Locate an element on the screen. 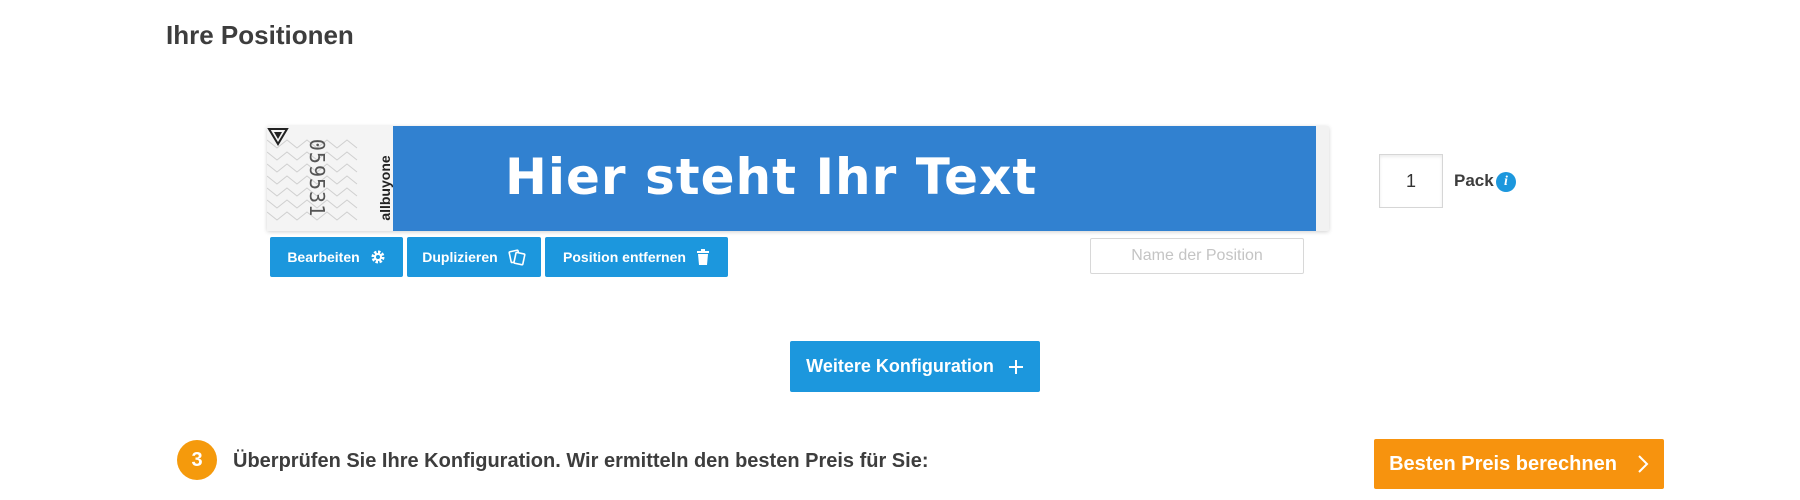 This screenshot has width=1800, height=500. calculate-best-price-label: Besten Preis berechnen is located at coordinates (1503, 463).